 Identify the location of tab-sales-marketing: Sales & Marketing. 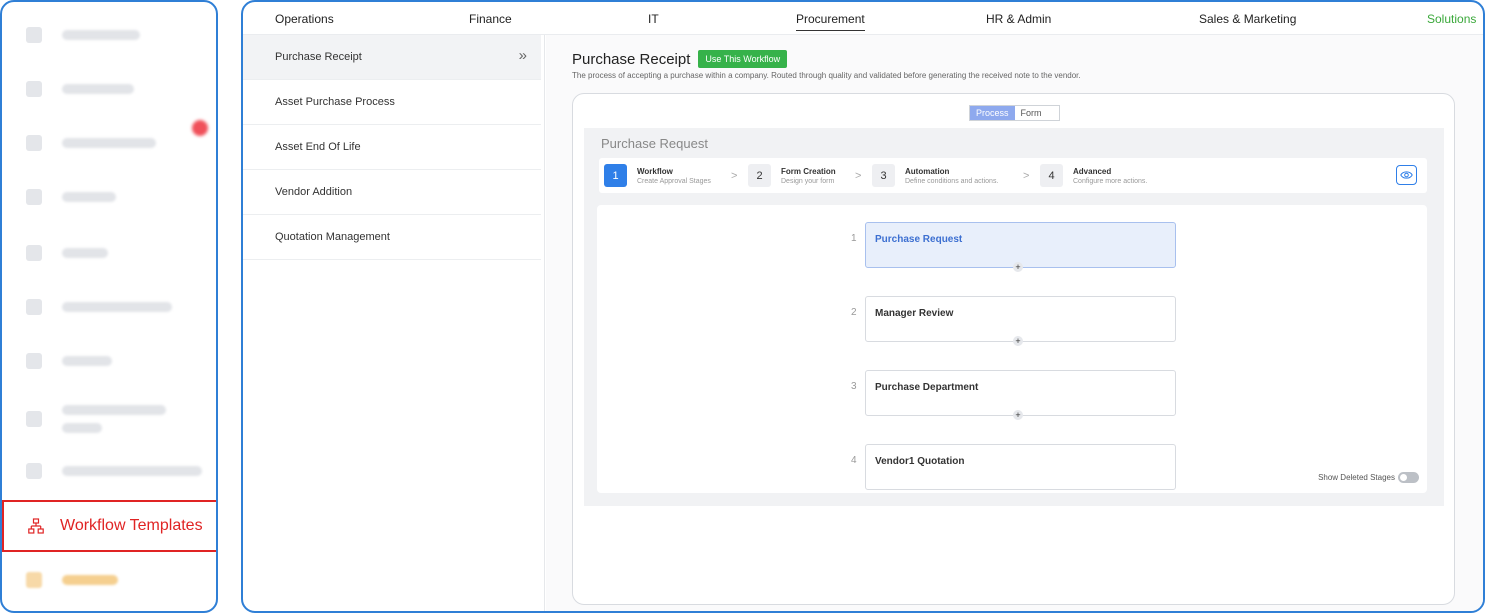
(1247, 19).